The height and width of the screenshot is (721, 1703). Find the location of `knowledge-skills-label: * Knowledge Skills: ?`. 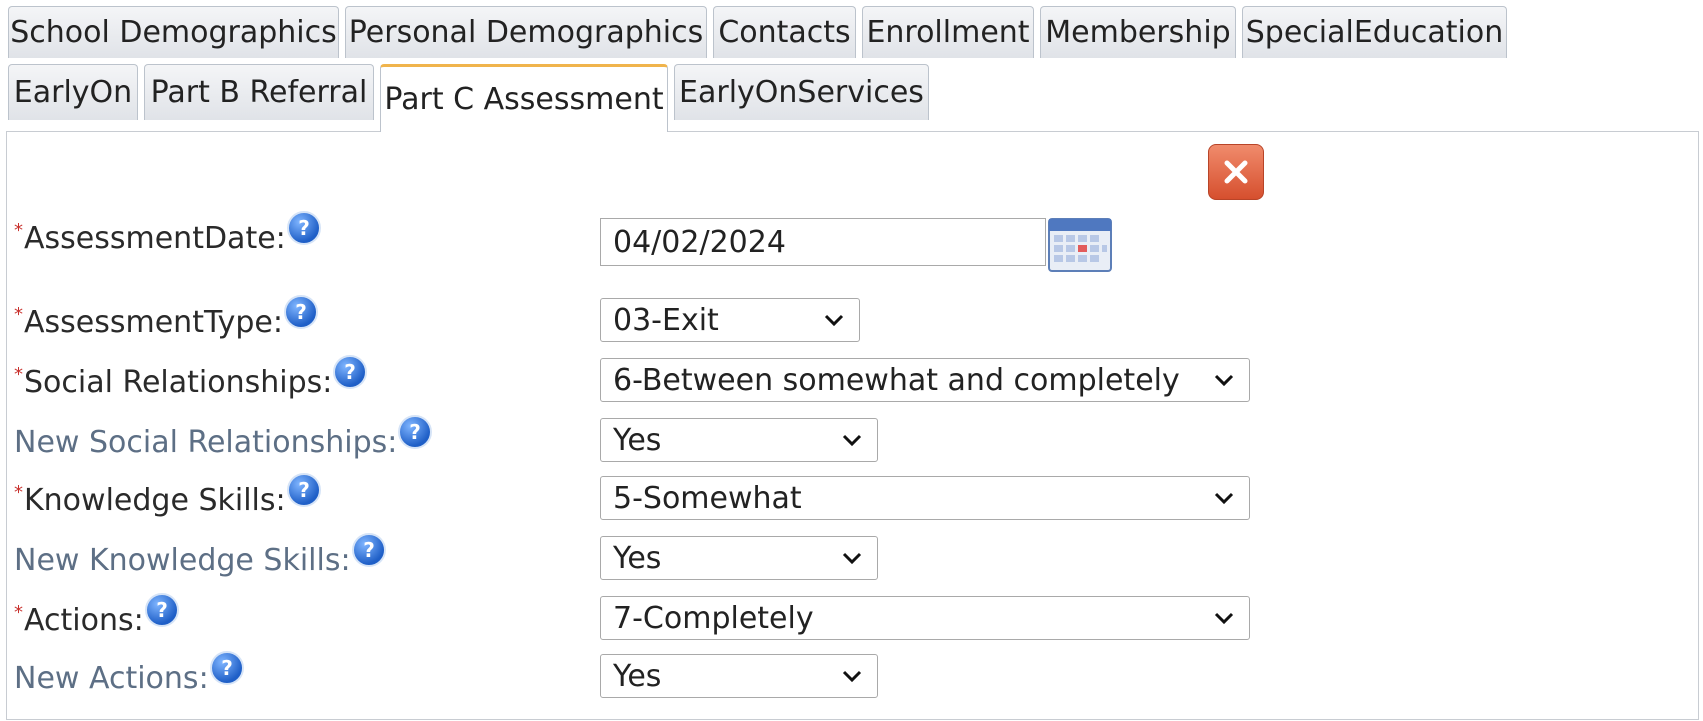

knowledge-skills-label: * Knowledge Skills: ? is located at coordinates (167, 497).